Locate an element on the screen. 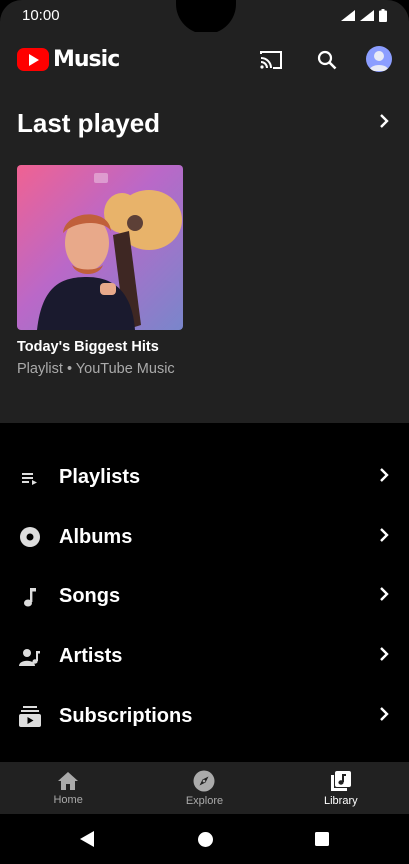  library-item-label: Subscriptions is located at coordinates (126, 715).